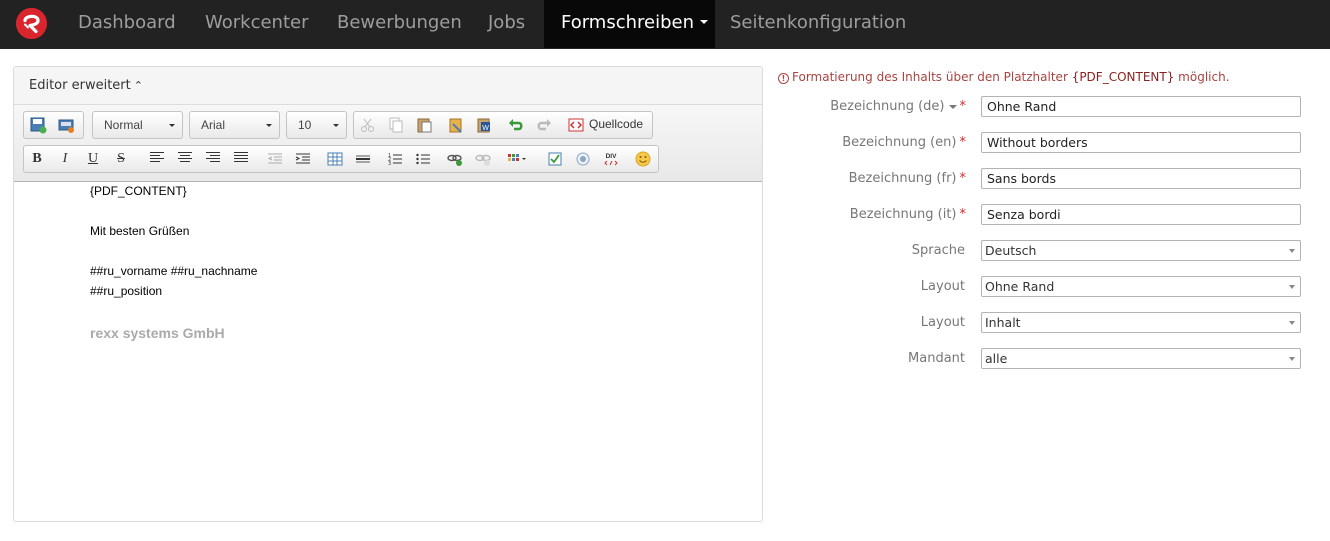  Describe the element at coordinates (616, 124) in the screenshot. I see `source-code-button: Quellcode` at that location.